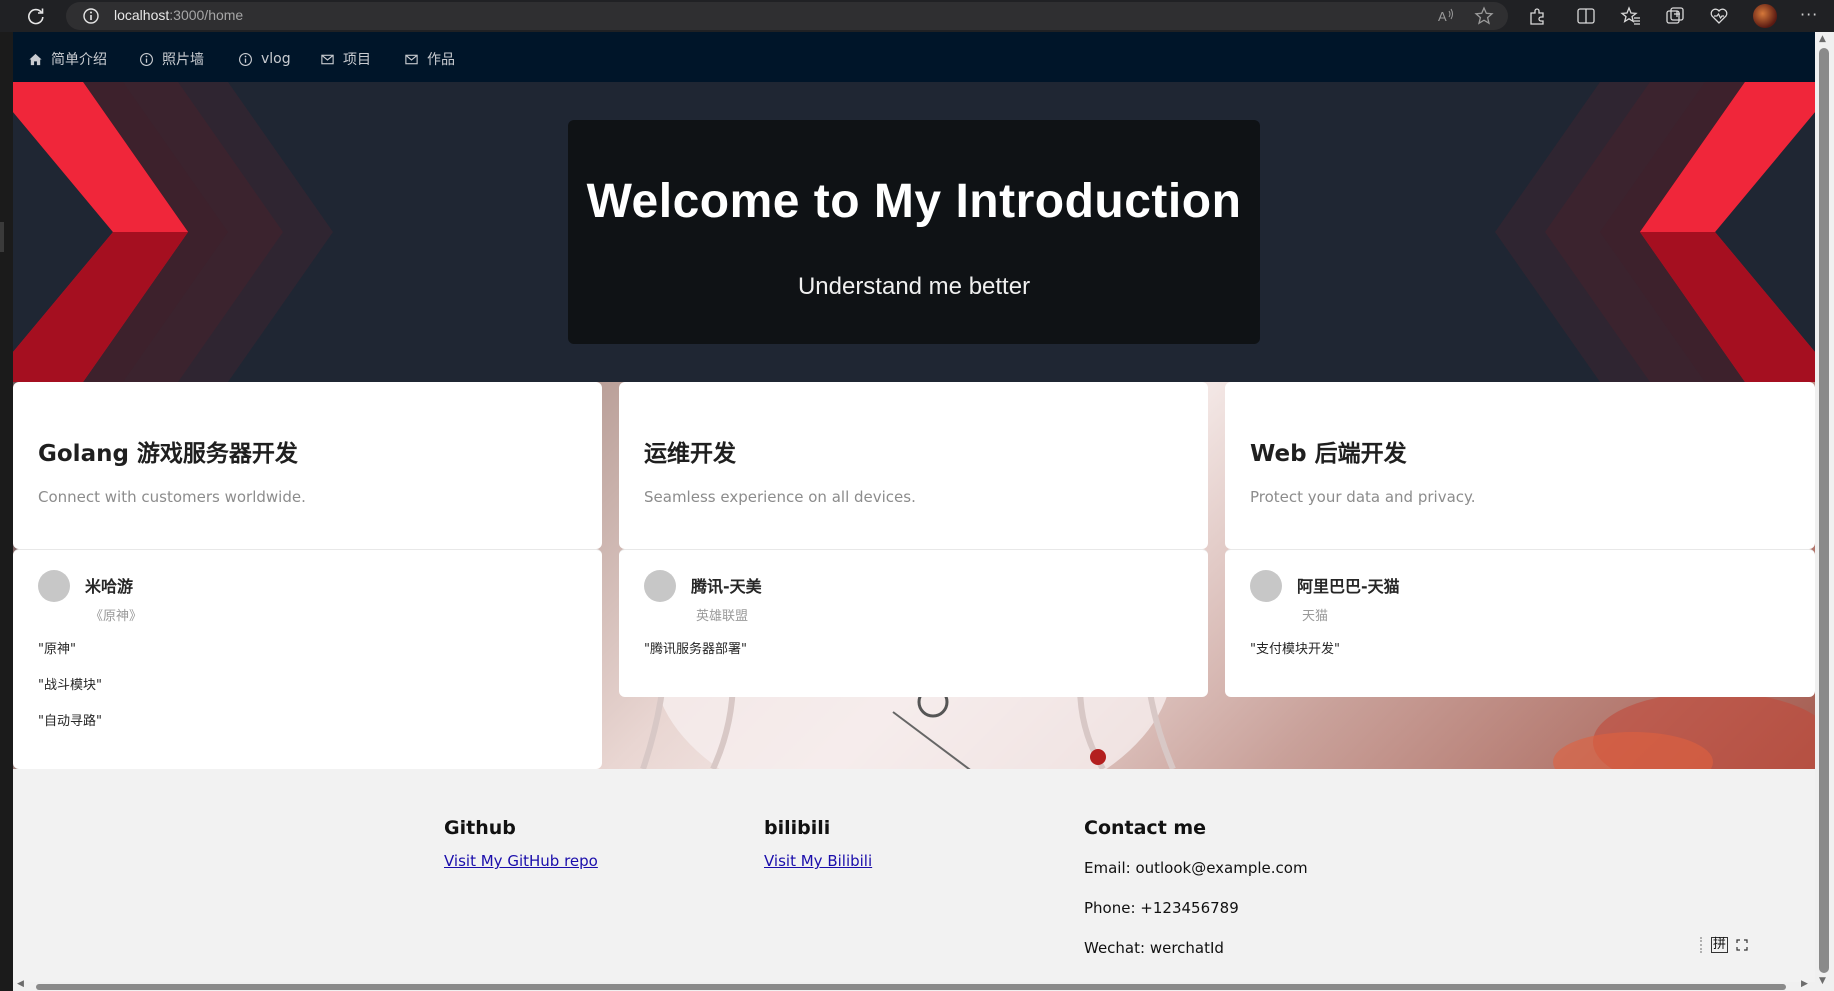 The height and width of the screenshot is (991, 1834). What do you see at coordinates (441, 60) in the screenshot?
I see `nav-label: 作品` at bounding box center [441, 60].